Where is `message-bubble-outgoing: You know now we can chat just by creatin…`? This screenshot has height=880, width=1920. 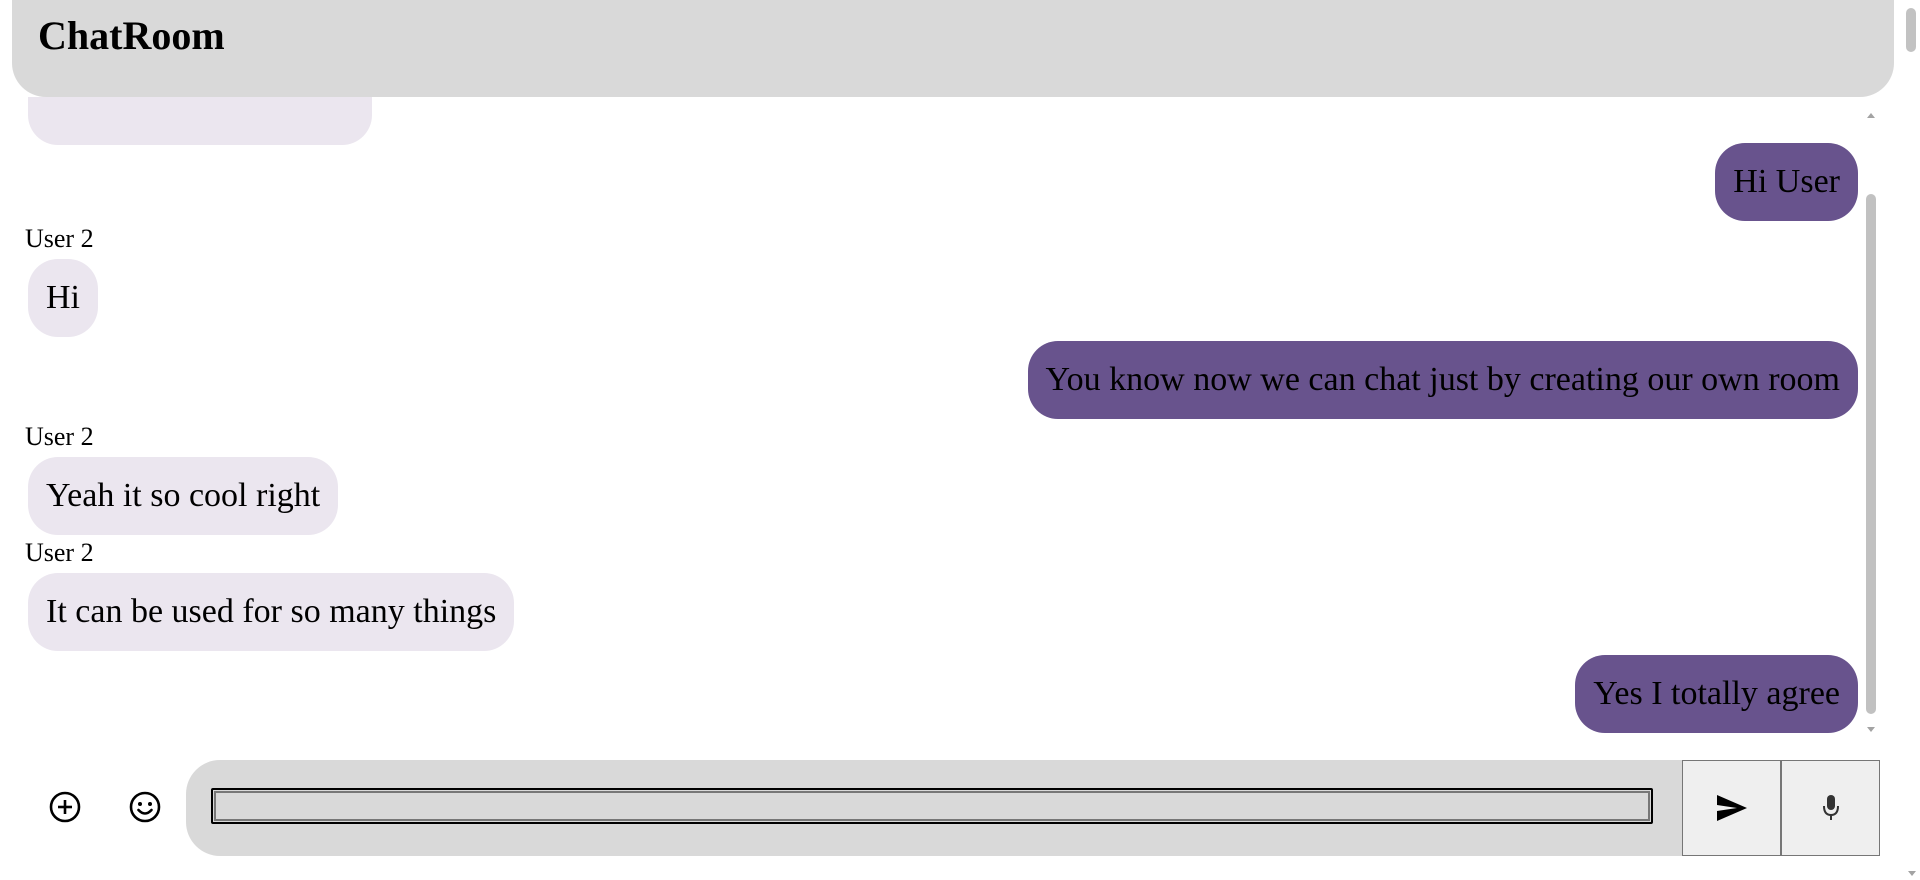 message-bubble-outgoing: You know now we can chat just by creatin… is located at coordinates (1442, 380).